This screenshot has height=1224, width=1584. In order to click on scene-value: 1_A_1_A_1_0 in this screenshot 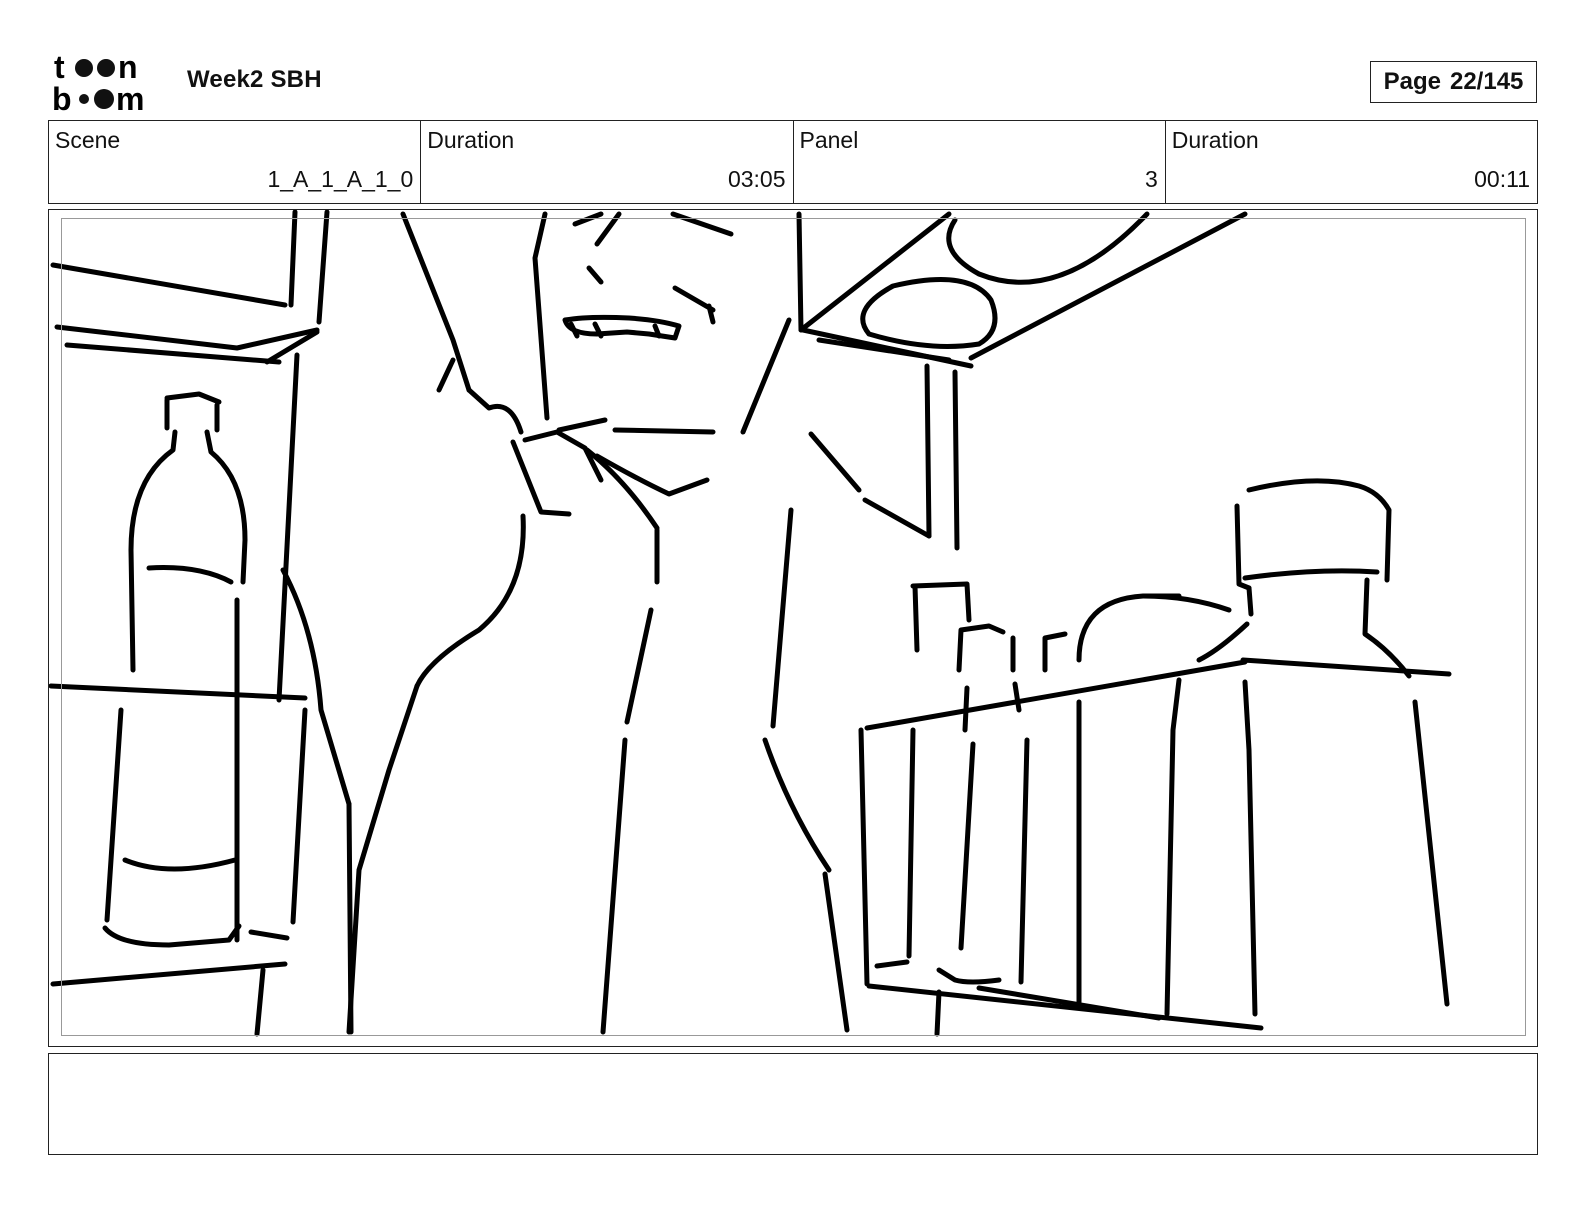, I will do `click(340, 179)`.